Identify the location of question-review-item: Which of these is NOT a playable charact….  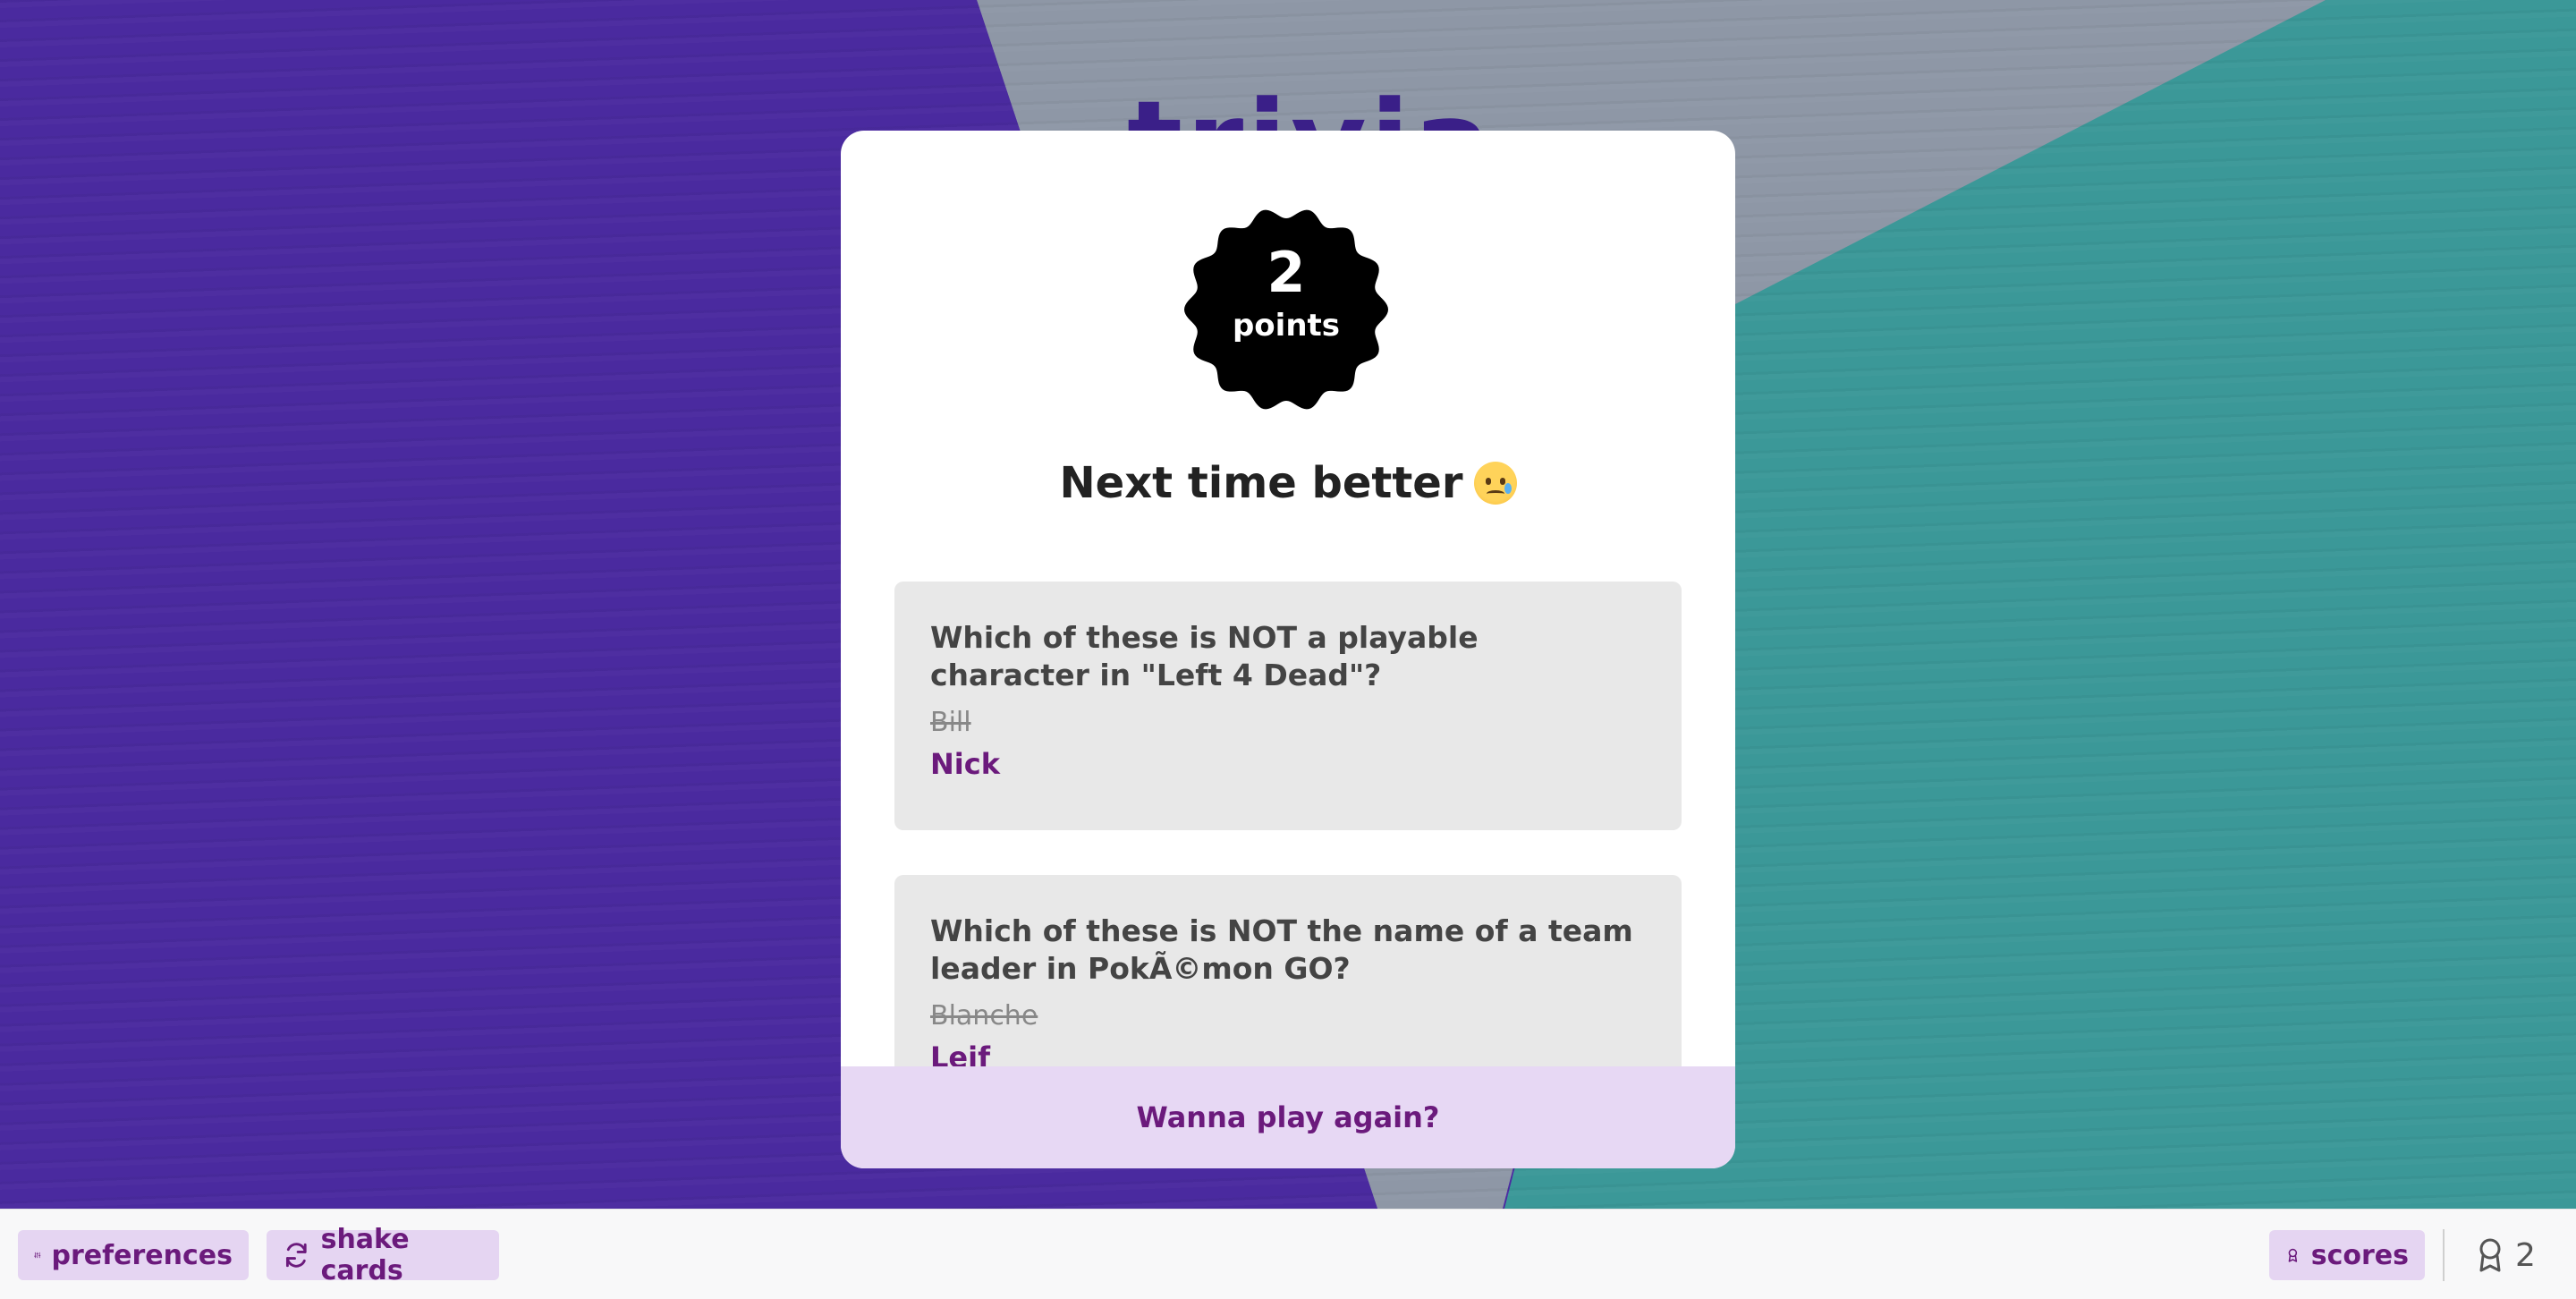
(1288, 706).